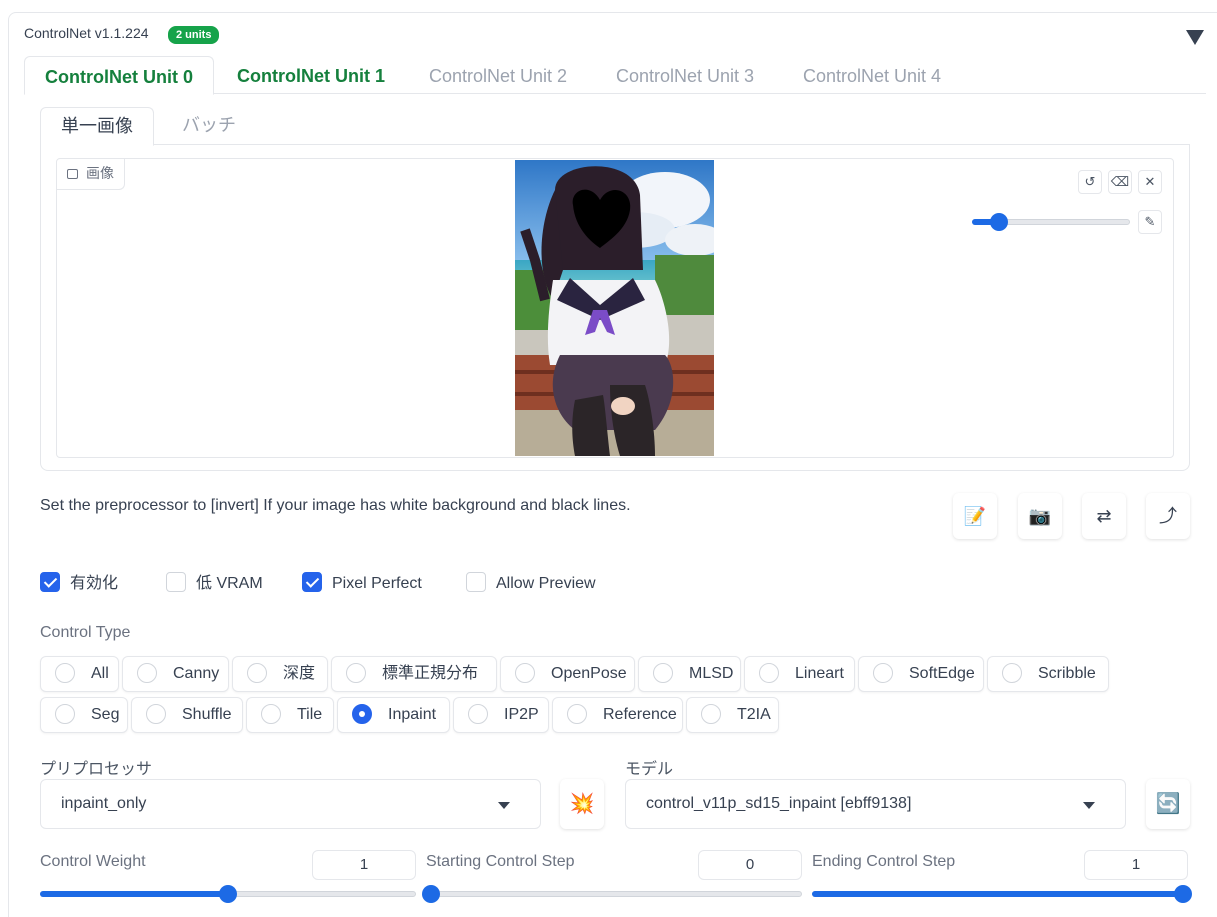 This screenshot has width=1217, height=917. Describe the element at coordinates (1120, 182) in the screenshot. I see `eraser-icon: ⌫` at that location.